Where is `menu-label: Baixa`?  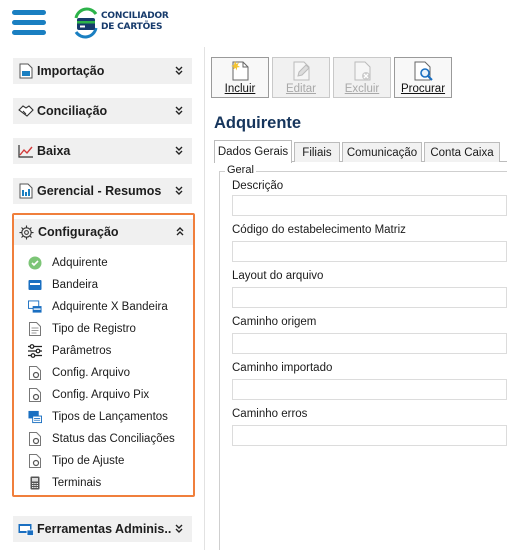 menu-label: Baixa is located at coordinates (54, 151).